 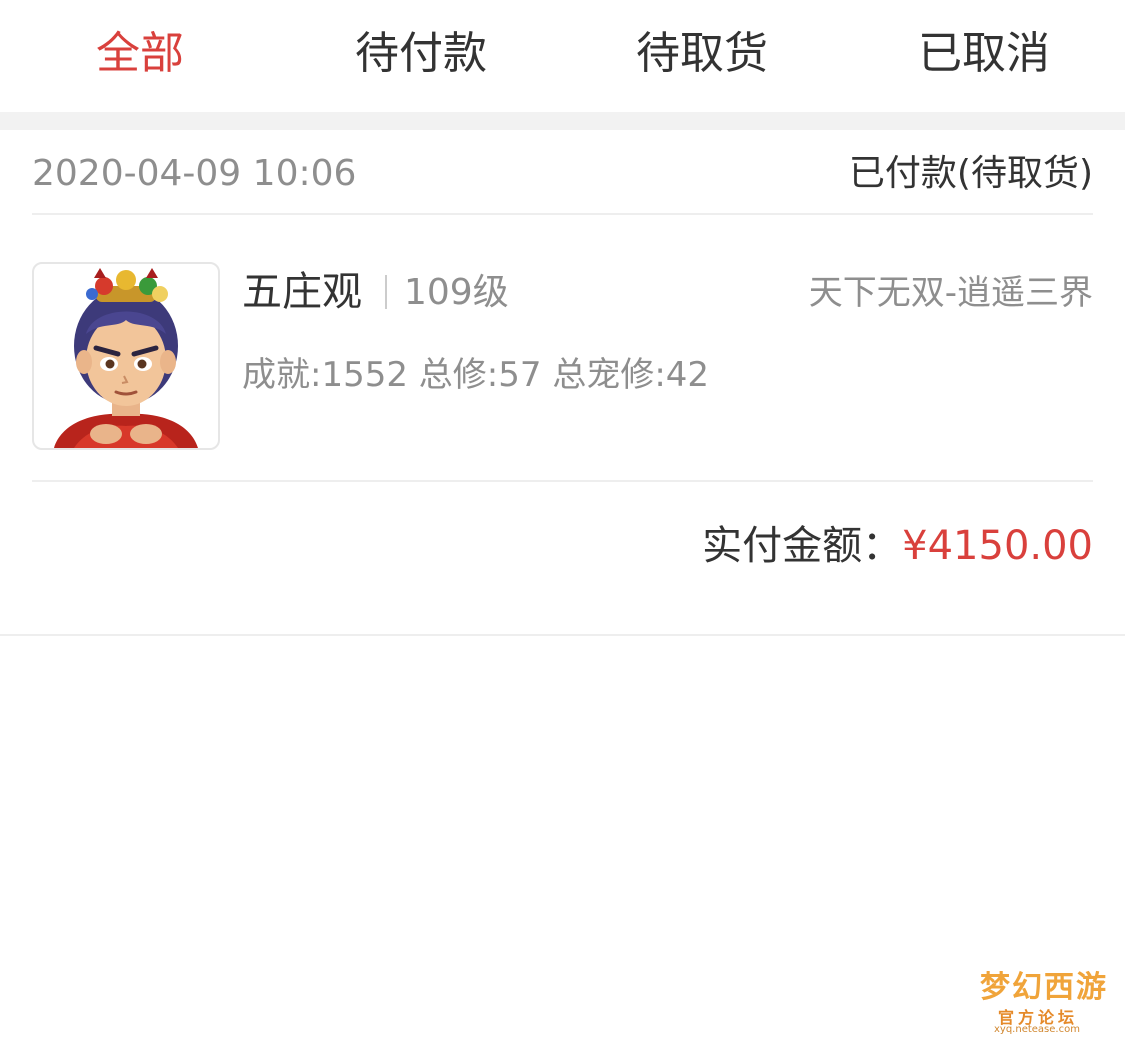 What do you see at coordinates (997, 546) in the screenshot?
I see `total-amount: ¥4150.00` at bounding box center [997, 546].